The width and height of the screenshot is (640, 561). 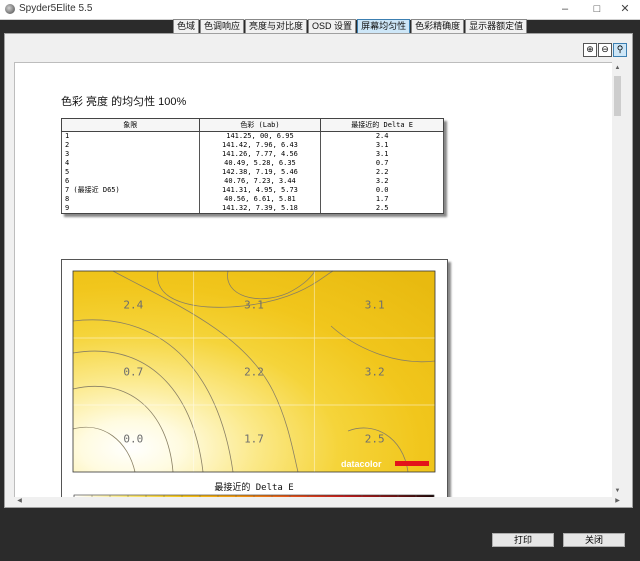 I want to click on cell-delta-e: 3.2, so click(x=382, y=181).